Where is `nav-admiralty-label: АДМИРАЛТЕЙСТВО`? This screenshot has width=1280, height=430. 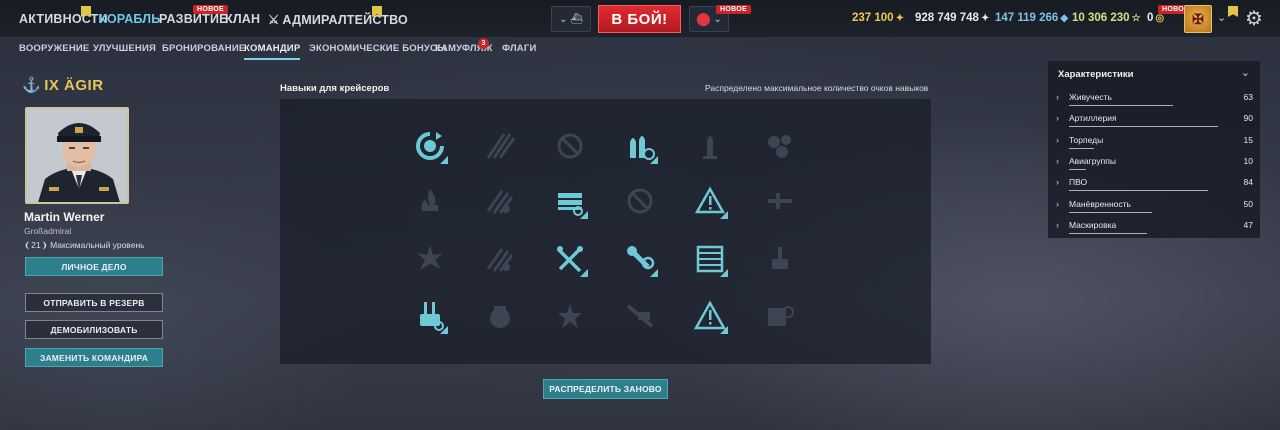
nav-admiralty-label: АДМИРАЛТЕЙСТВО is located at coordinates (345, 20).